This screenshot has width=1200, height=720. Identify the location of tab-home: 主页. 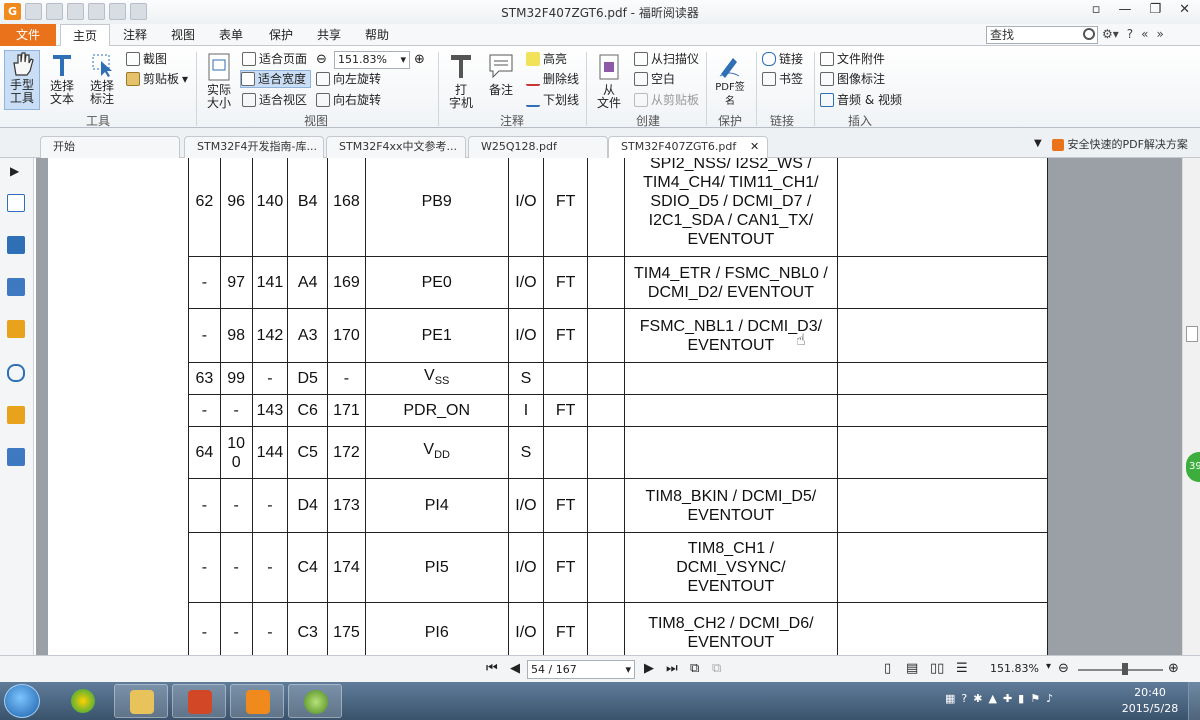
(85, 35).